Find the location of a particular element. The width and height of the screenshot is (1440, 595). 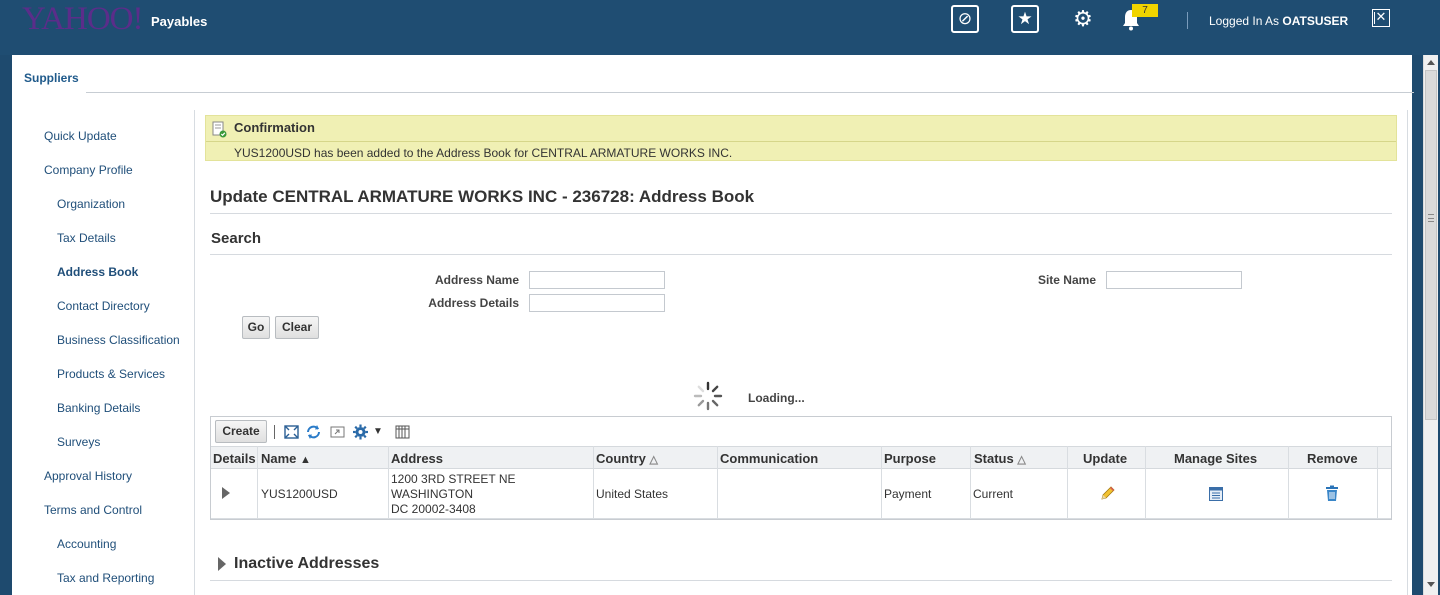

site-name-label: Site Name is located at coordinates (1066, 280).